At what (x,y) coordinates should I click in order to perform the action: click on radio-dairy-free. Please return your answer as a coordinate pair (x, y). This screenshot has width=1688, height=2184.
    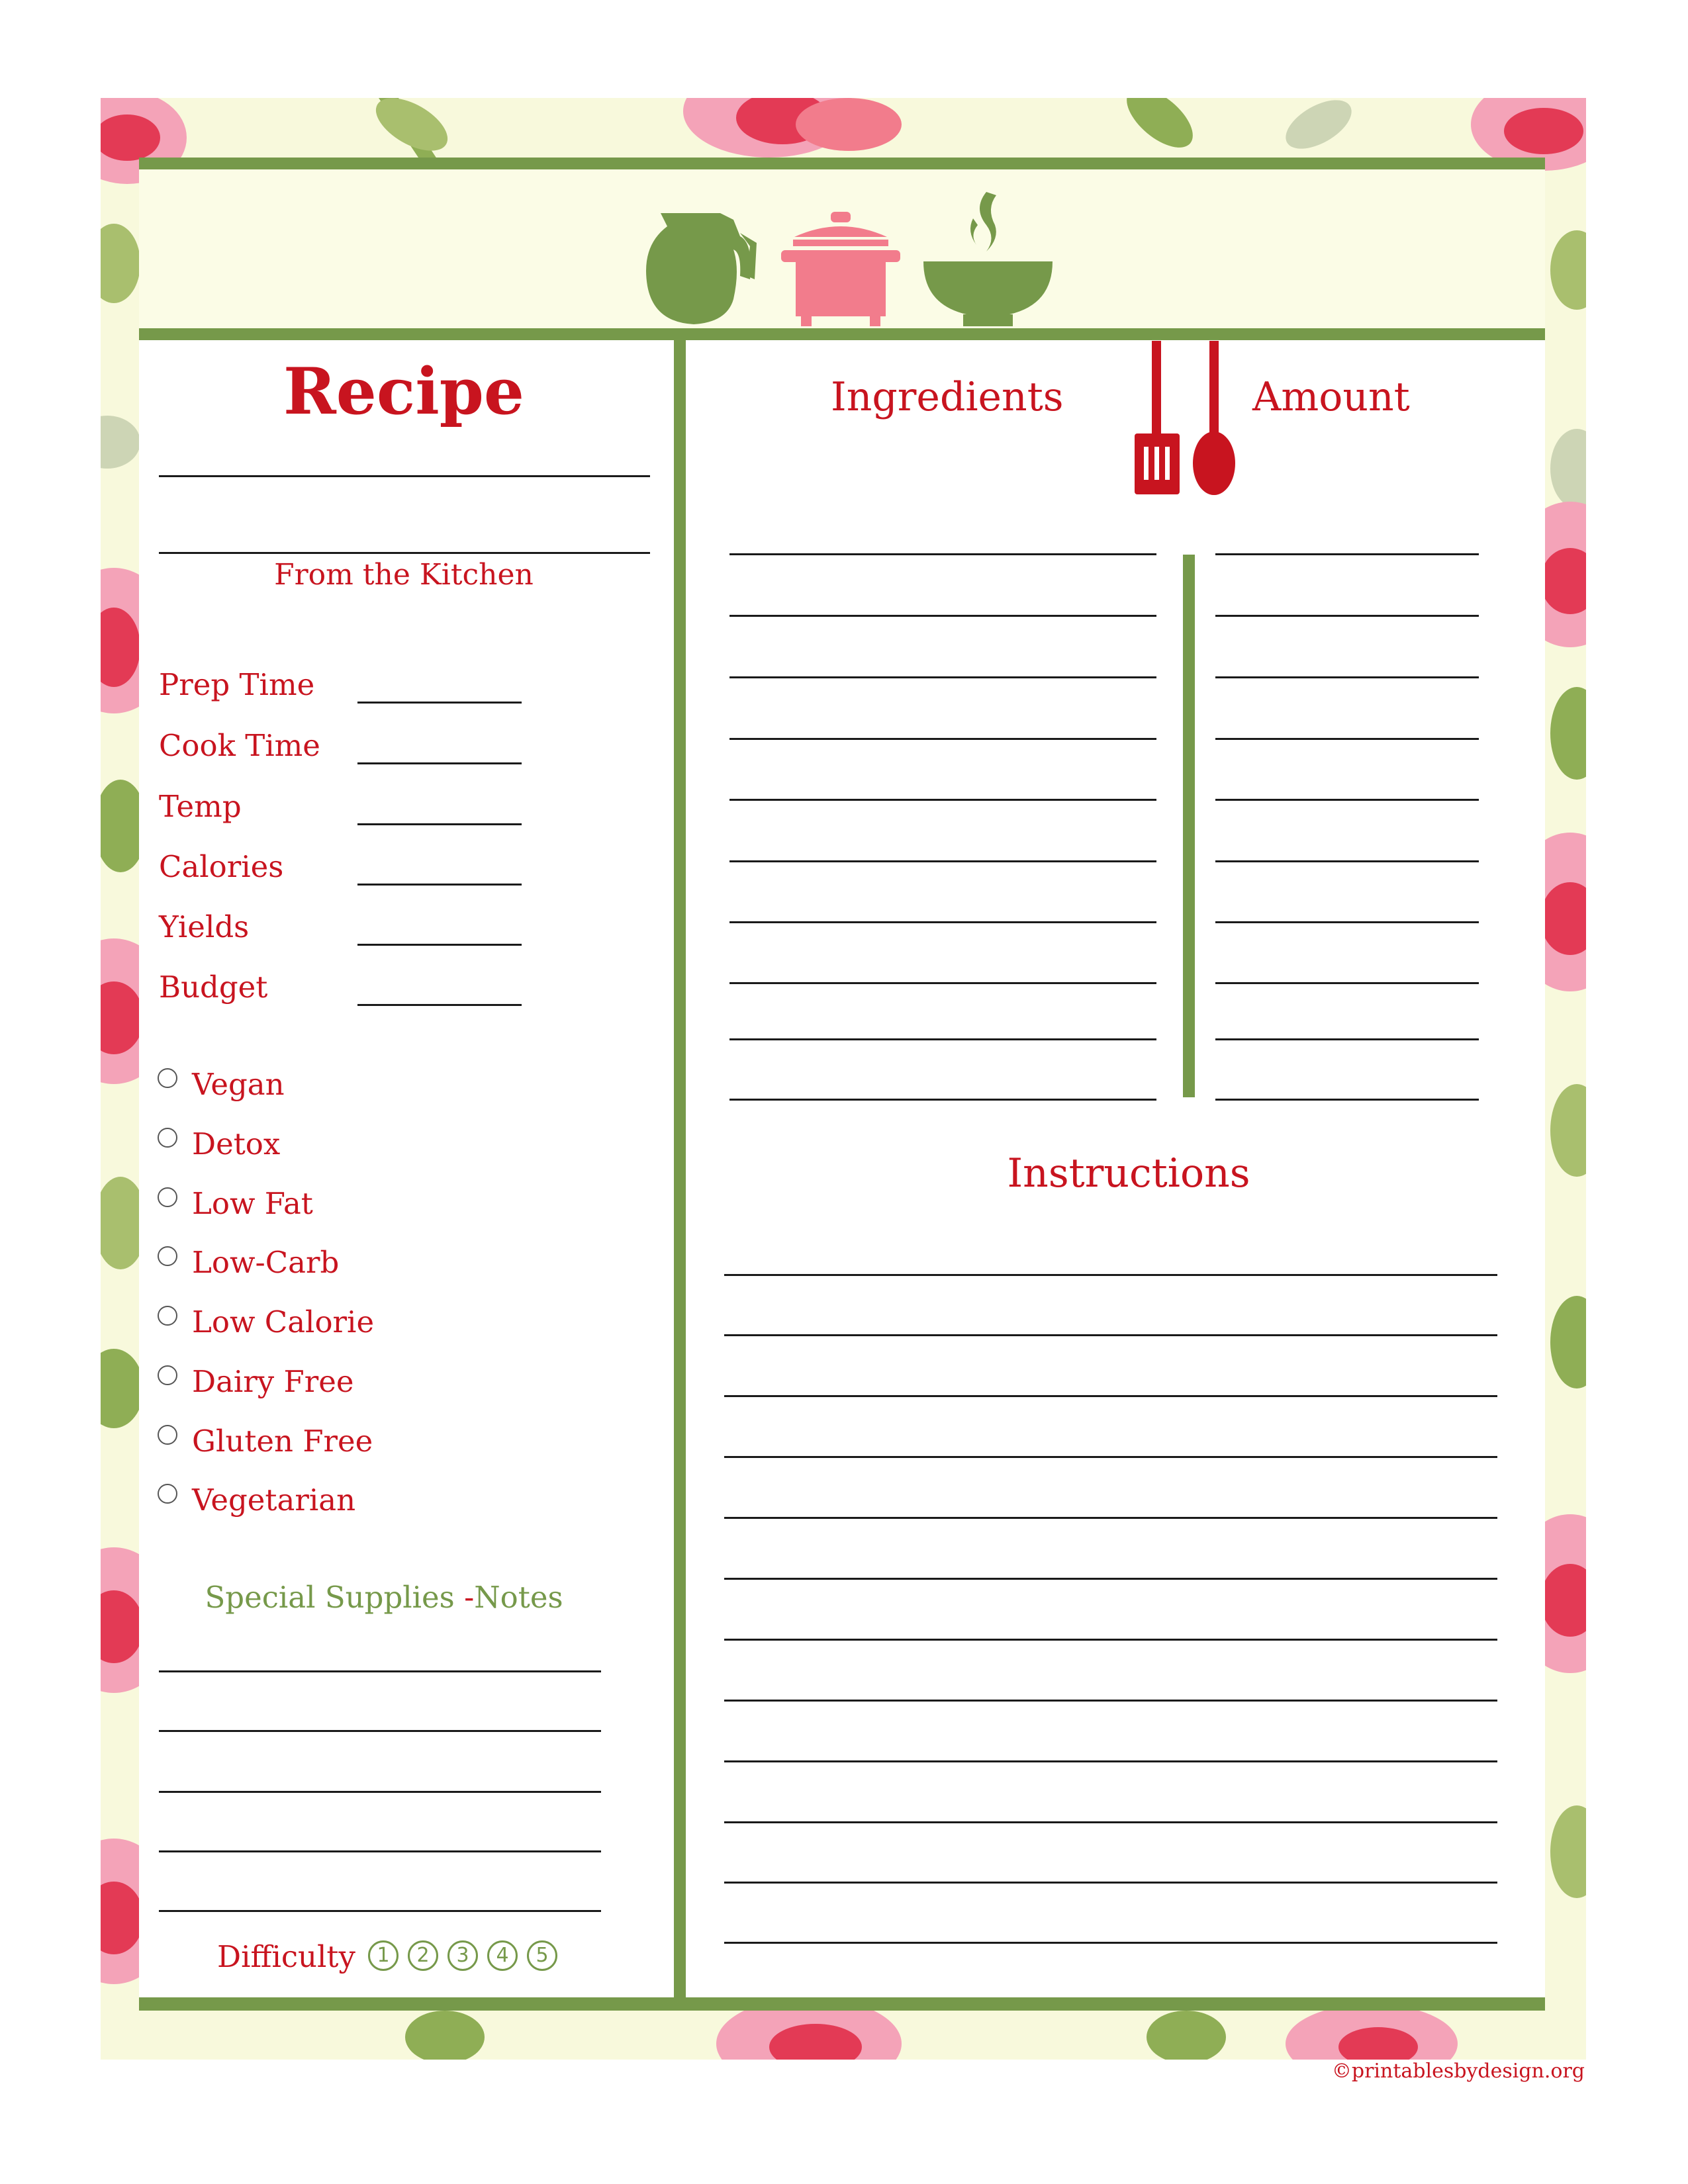
    Looking at the image, I should click on (167, 1375).